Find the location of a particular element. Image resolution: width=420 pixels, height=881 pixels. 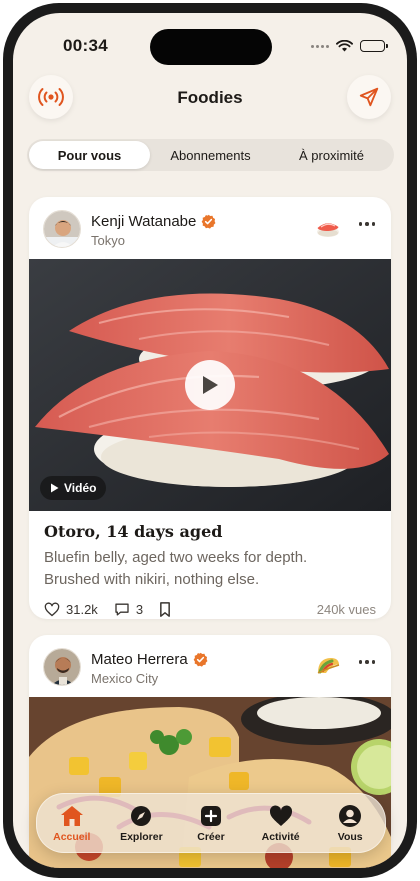

status-bar: 00:34 is located at coordinates (210, 40).